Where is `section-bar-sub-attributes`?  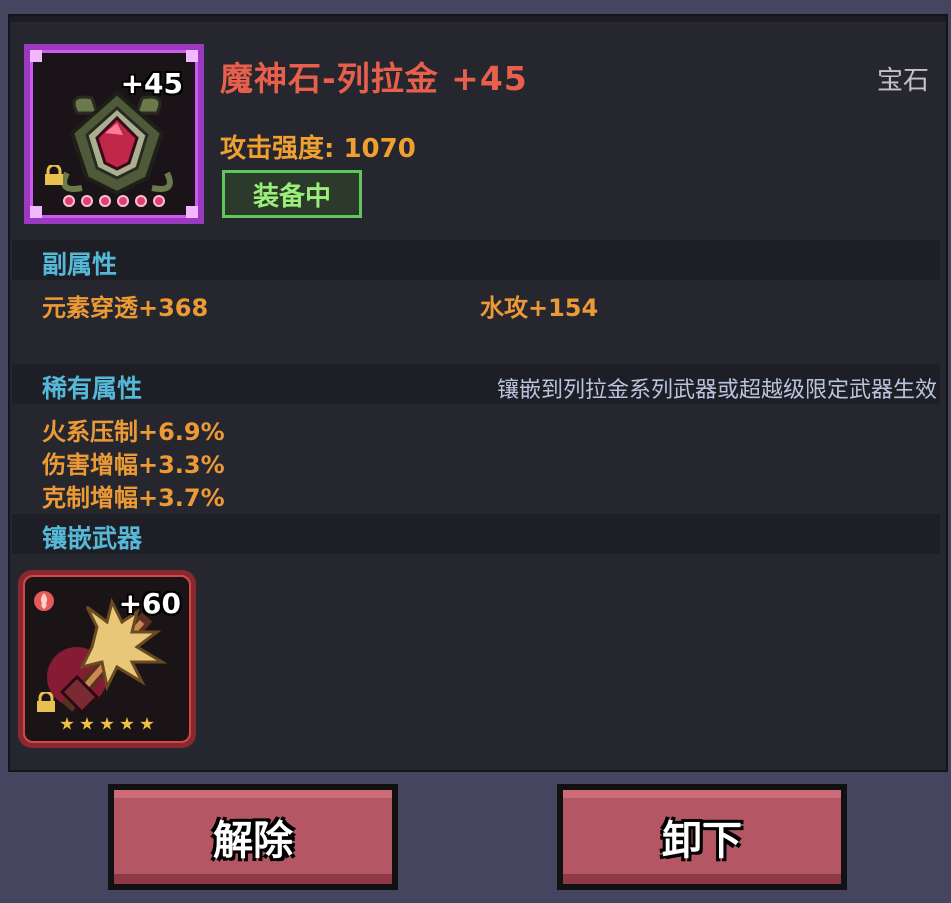 section-bar-sub-attributes is located at coordinates (476, 260).